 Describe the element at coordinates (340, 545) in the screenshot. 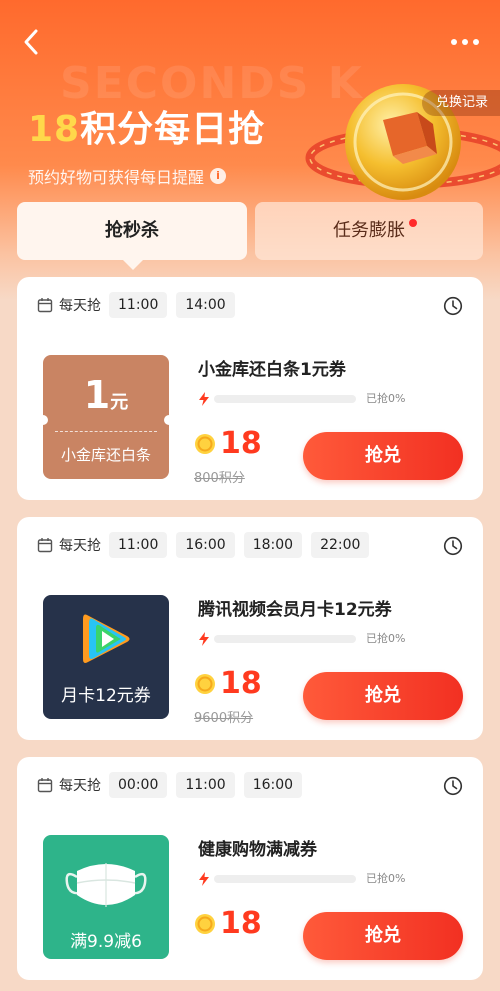

I see `time-chip: 22:00` at that location.